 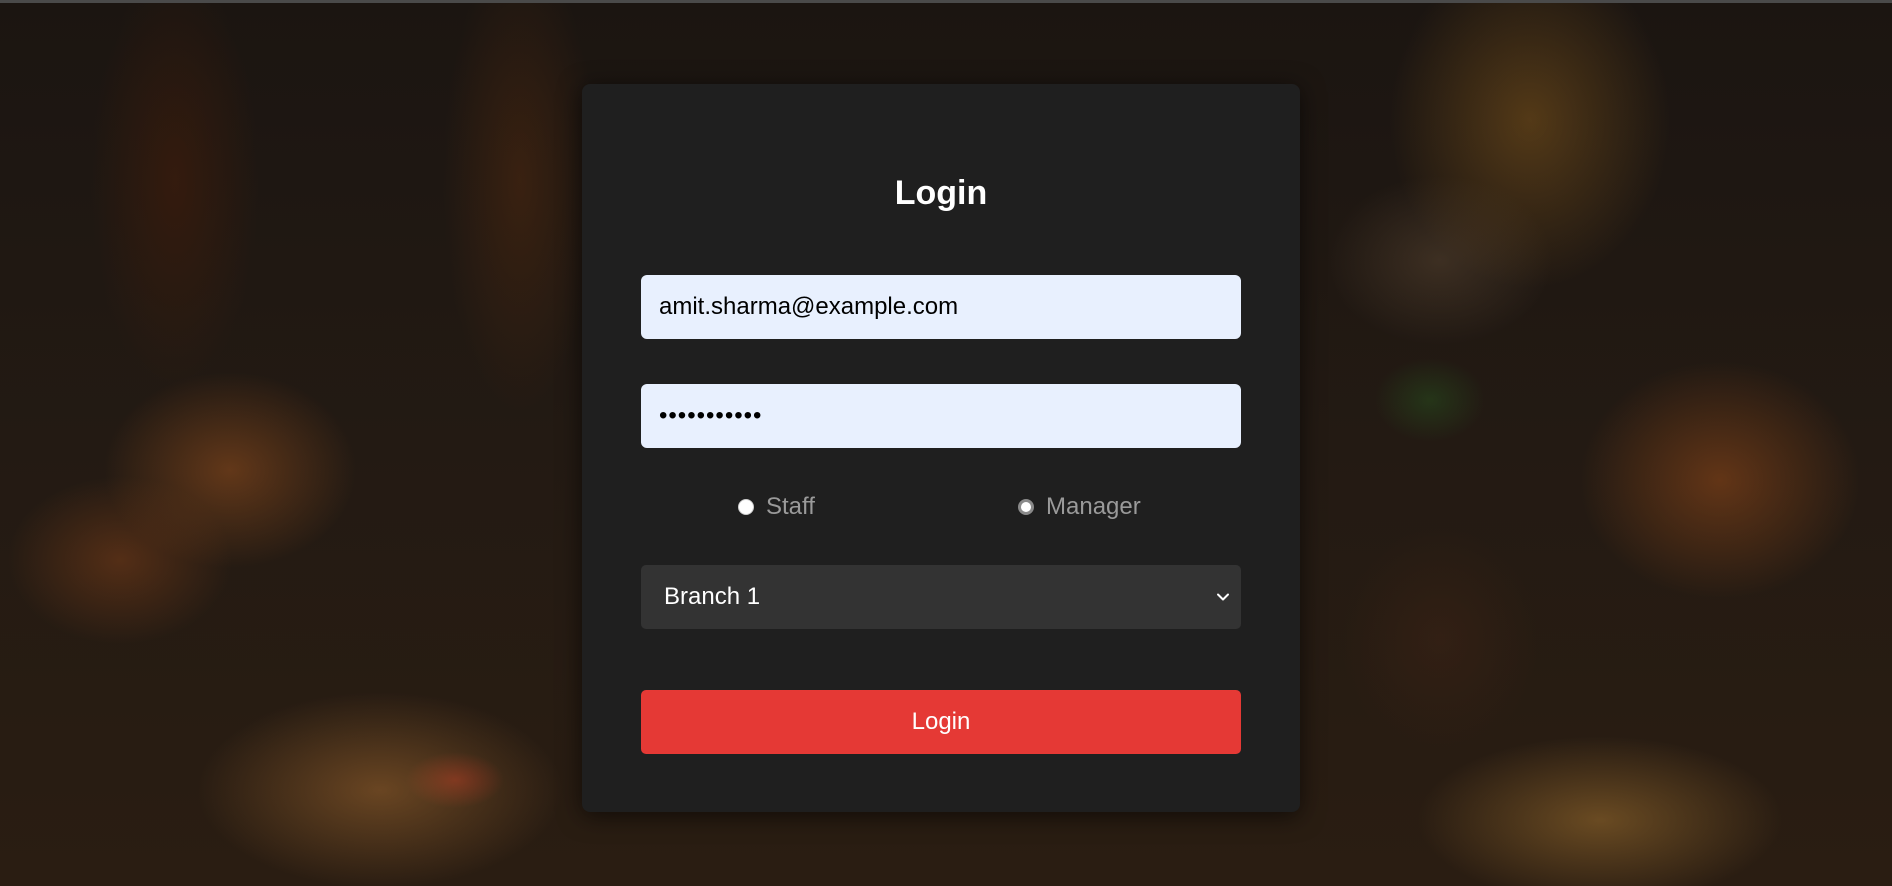 I want to click on email-field, so click(x=941, y=307).